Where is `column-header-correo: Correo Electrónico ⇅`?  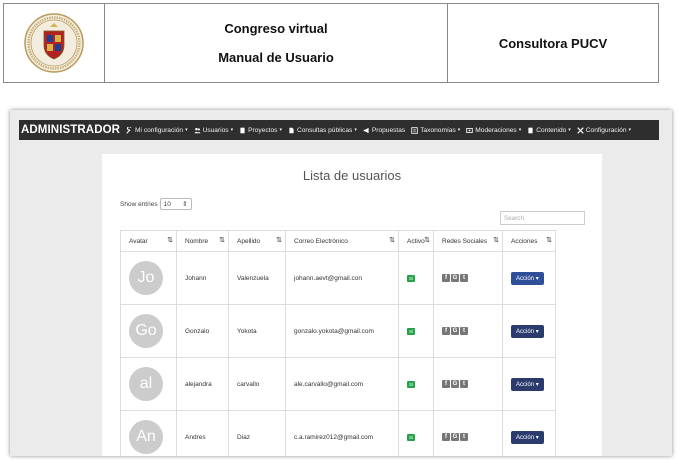 column-header-correo: Correo Electrónico ⇅ is located at coordinates (342, 241).